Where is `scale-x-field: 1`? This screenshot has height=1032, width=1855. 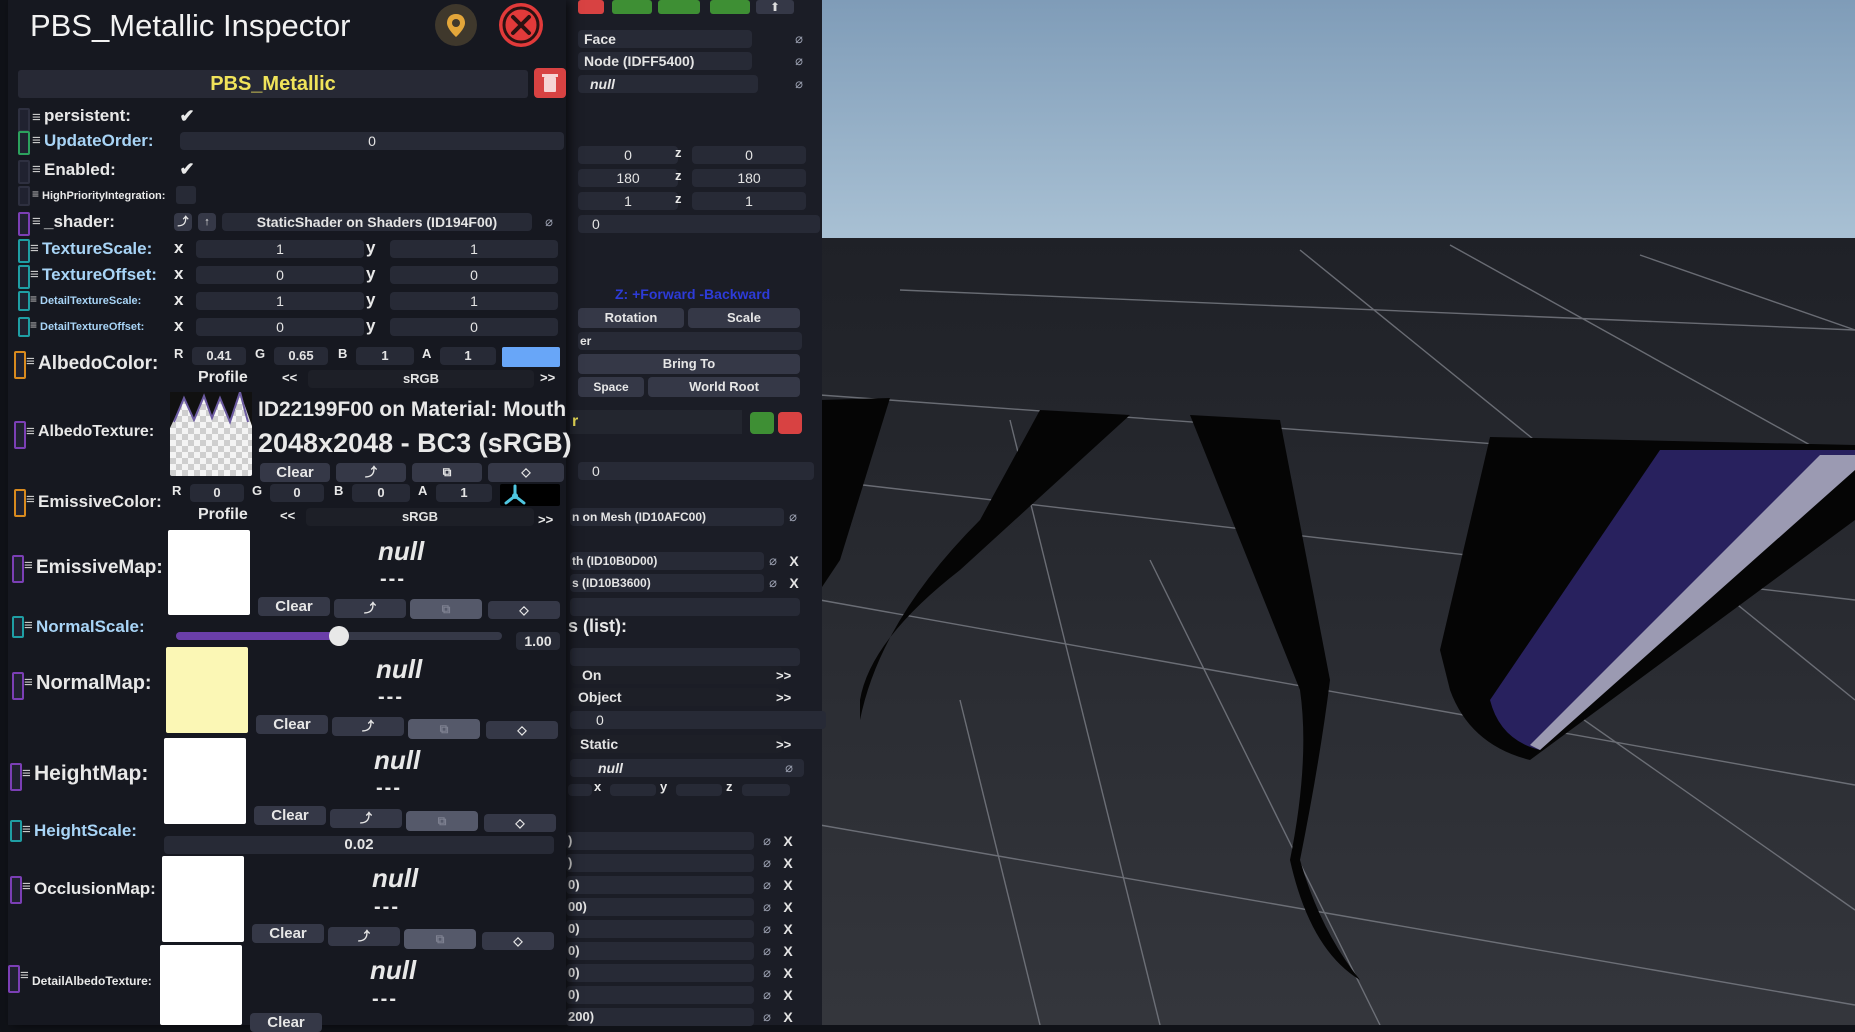
scale-x-field: 1 is located at coordinates (628, 201).